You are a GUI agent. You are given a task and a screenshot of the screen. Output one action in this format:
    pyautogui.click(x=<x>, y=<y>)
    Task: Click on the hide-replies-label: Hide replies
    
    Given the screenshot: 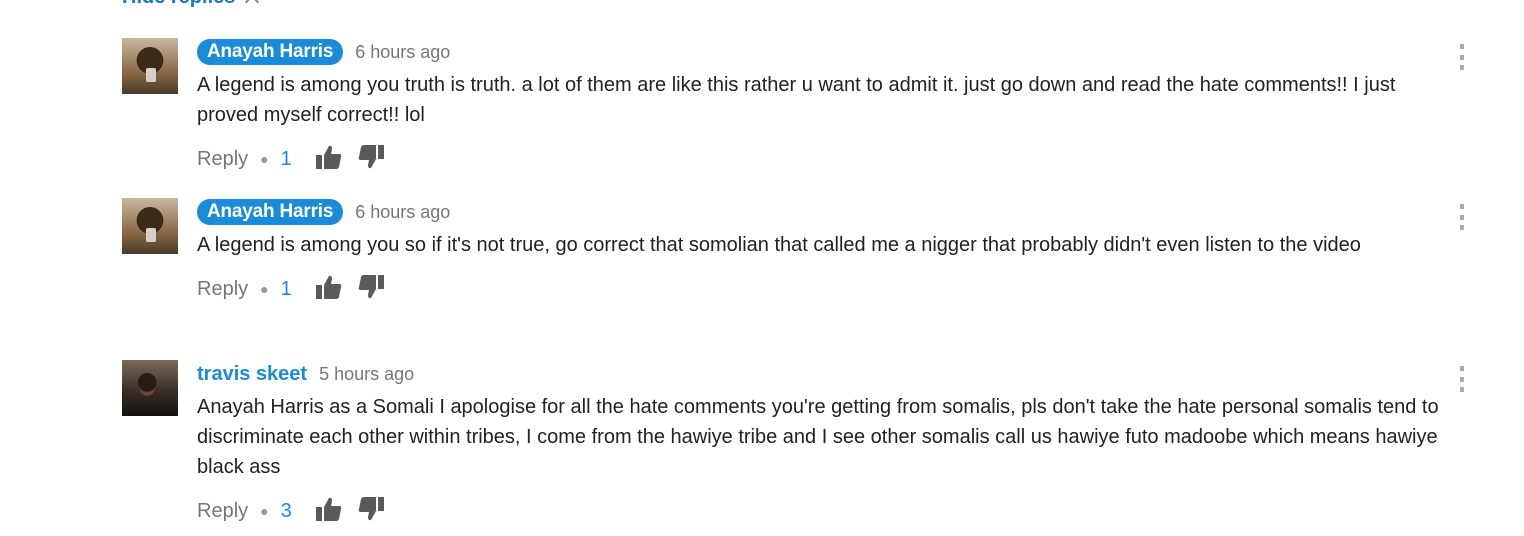 What is the action you would take?
    pyautogui.click(x=178, y=4)
    